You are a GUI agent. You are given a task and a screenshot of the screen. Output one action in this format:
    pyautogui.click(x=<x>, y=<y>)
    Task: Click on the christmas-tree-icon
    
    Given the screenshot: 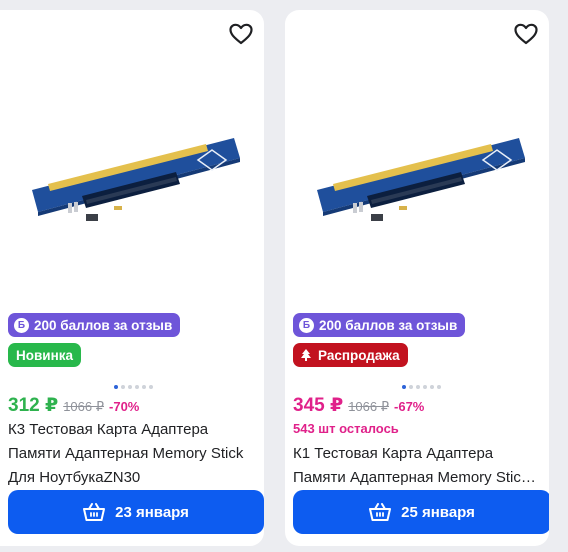 What is the action you would take?
    pyautogui.click(x=306, y=355)
    